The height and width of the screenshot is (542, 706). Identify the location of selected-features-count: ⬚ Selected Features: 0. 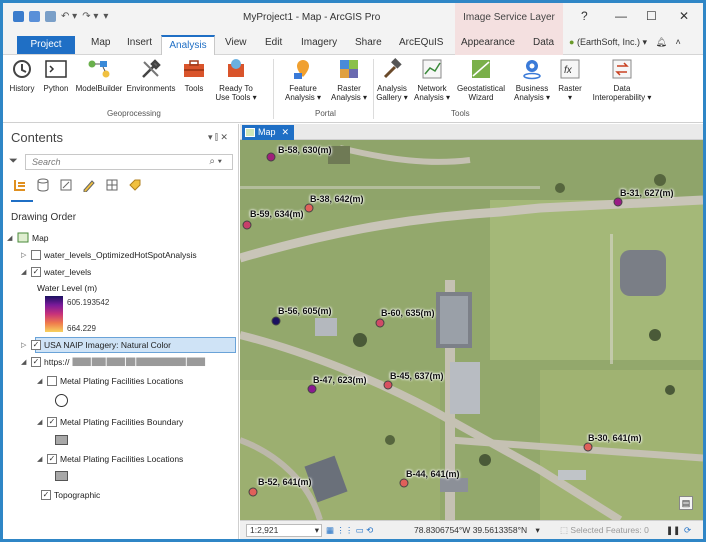
(604, 530).